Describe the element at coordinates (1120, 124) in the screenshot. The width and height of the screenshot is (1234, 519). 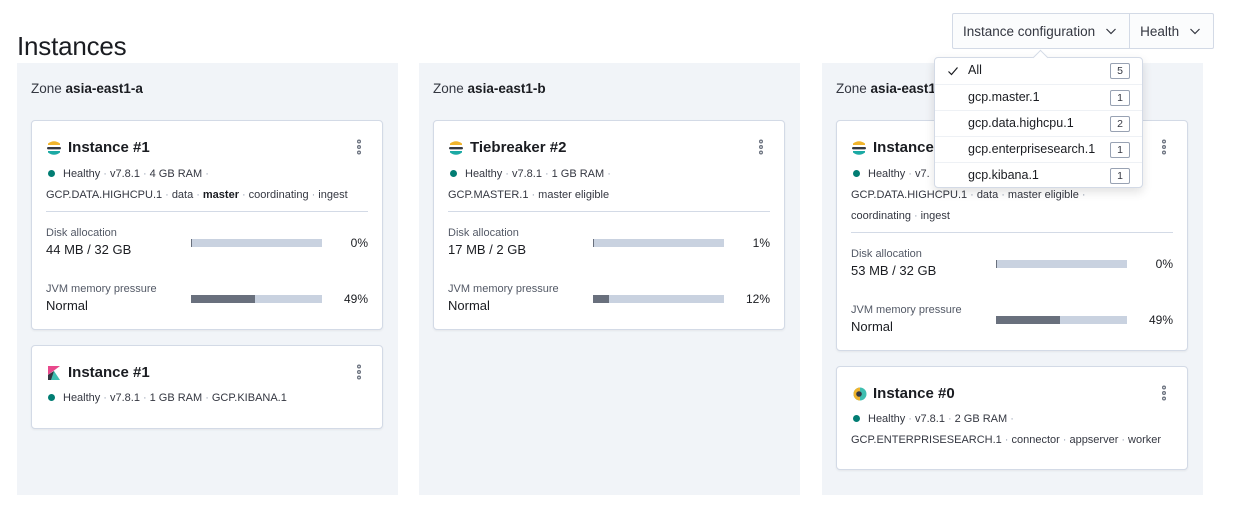
I see `count-badge: 2` at that location.